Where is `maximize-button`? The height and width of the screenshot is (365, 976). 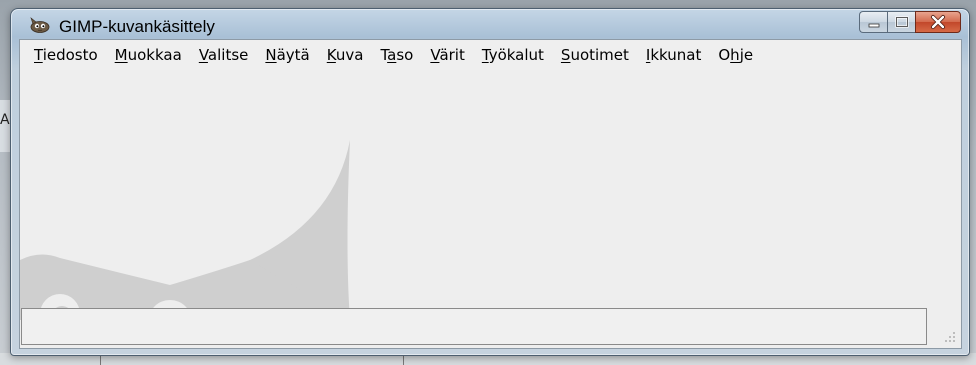
maximize-button is located at coordinates (901, 22).